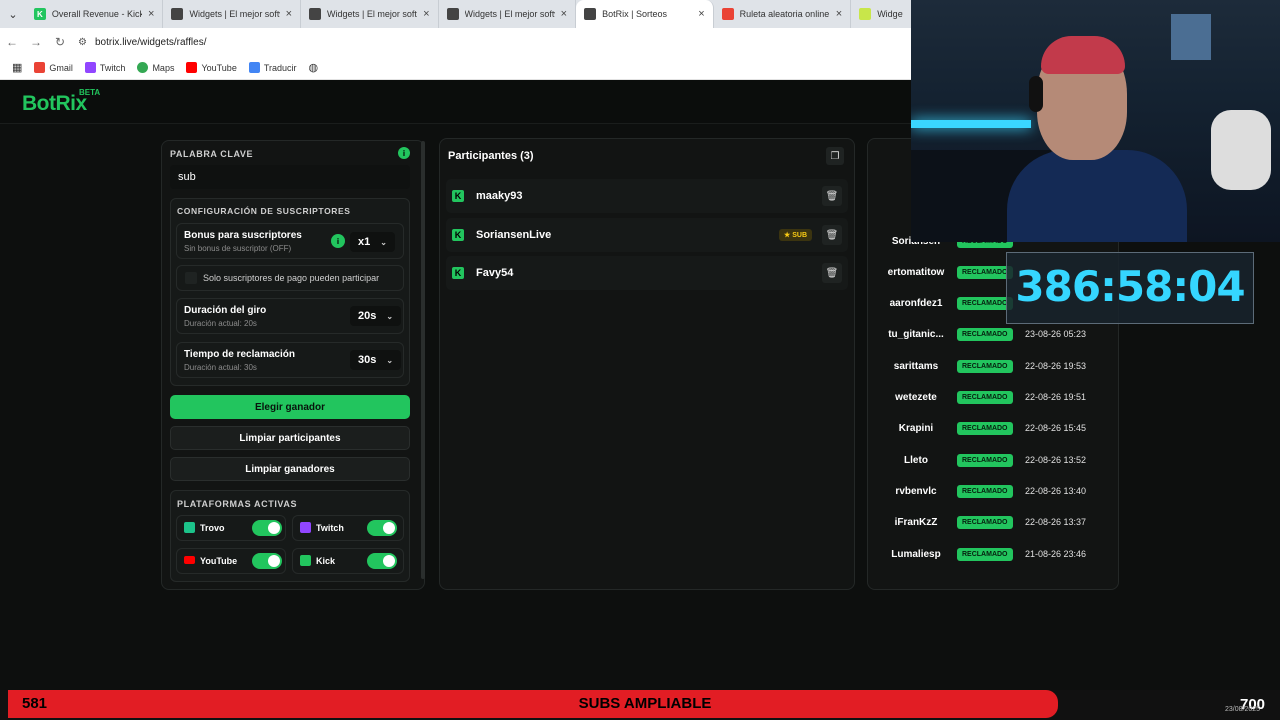 The width and height of the screenshot is (1280, 720). Describe the element at coordinates (267, 561) in the screenshot. I see `youtube-toggle` at that location.